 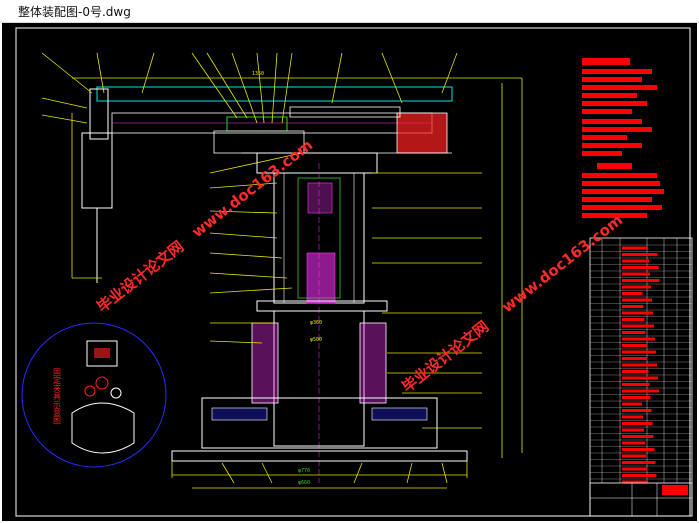 What do you see at coordinates (316, 340) in the screenshot?
I see `dimension-mid-2: φ500` at bounding box center [316, 340].